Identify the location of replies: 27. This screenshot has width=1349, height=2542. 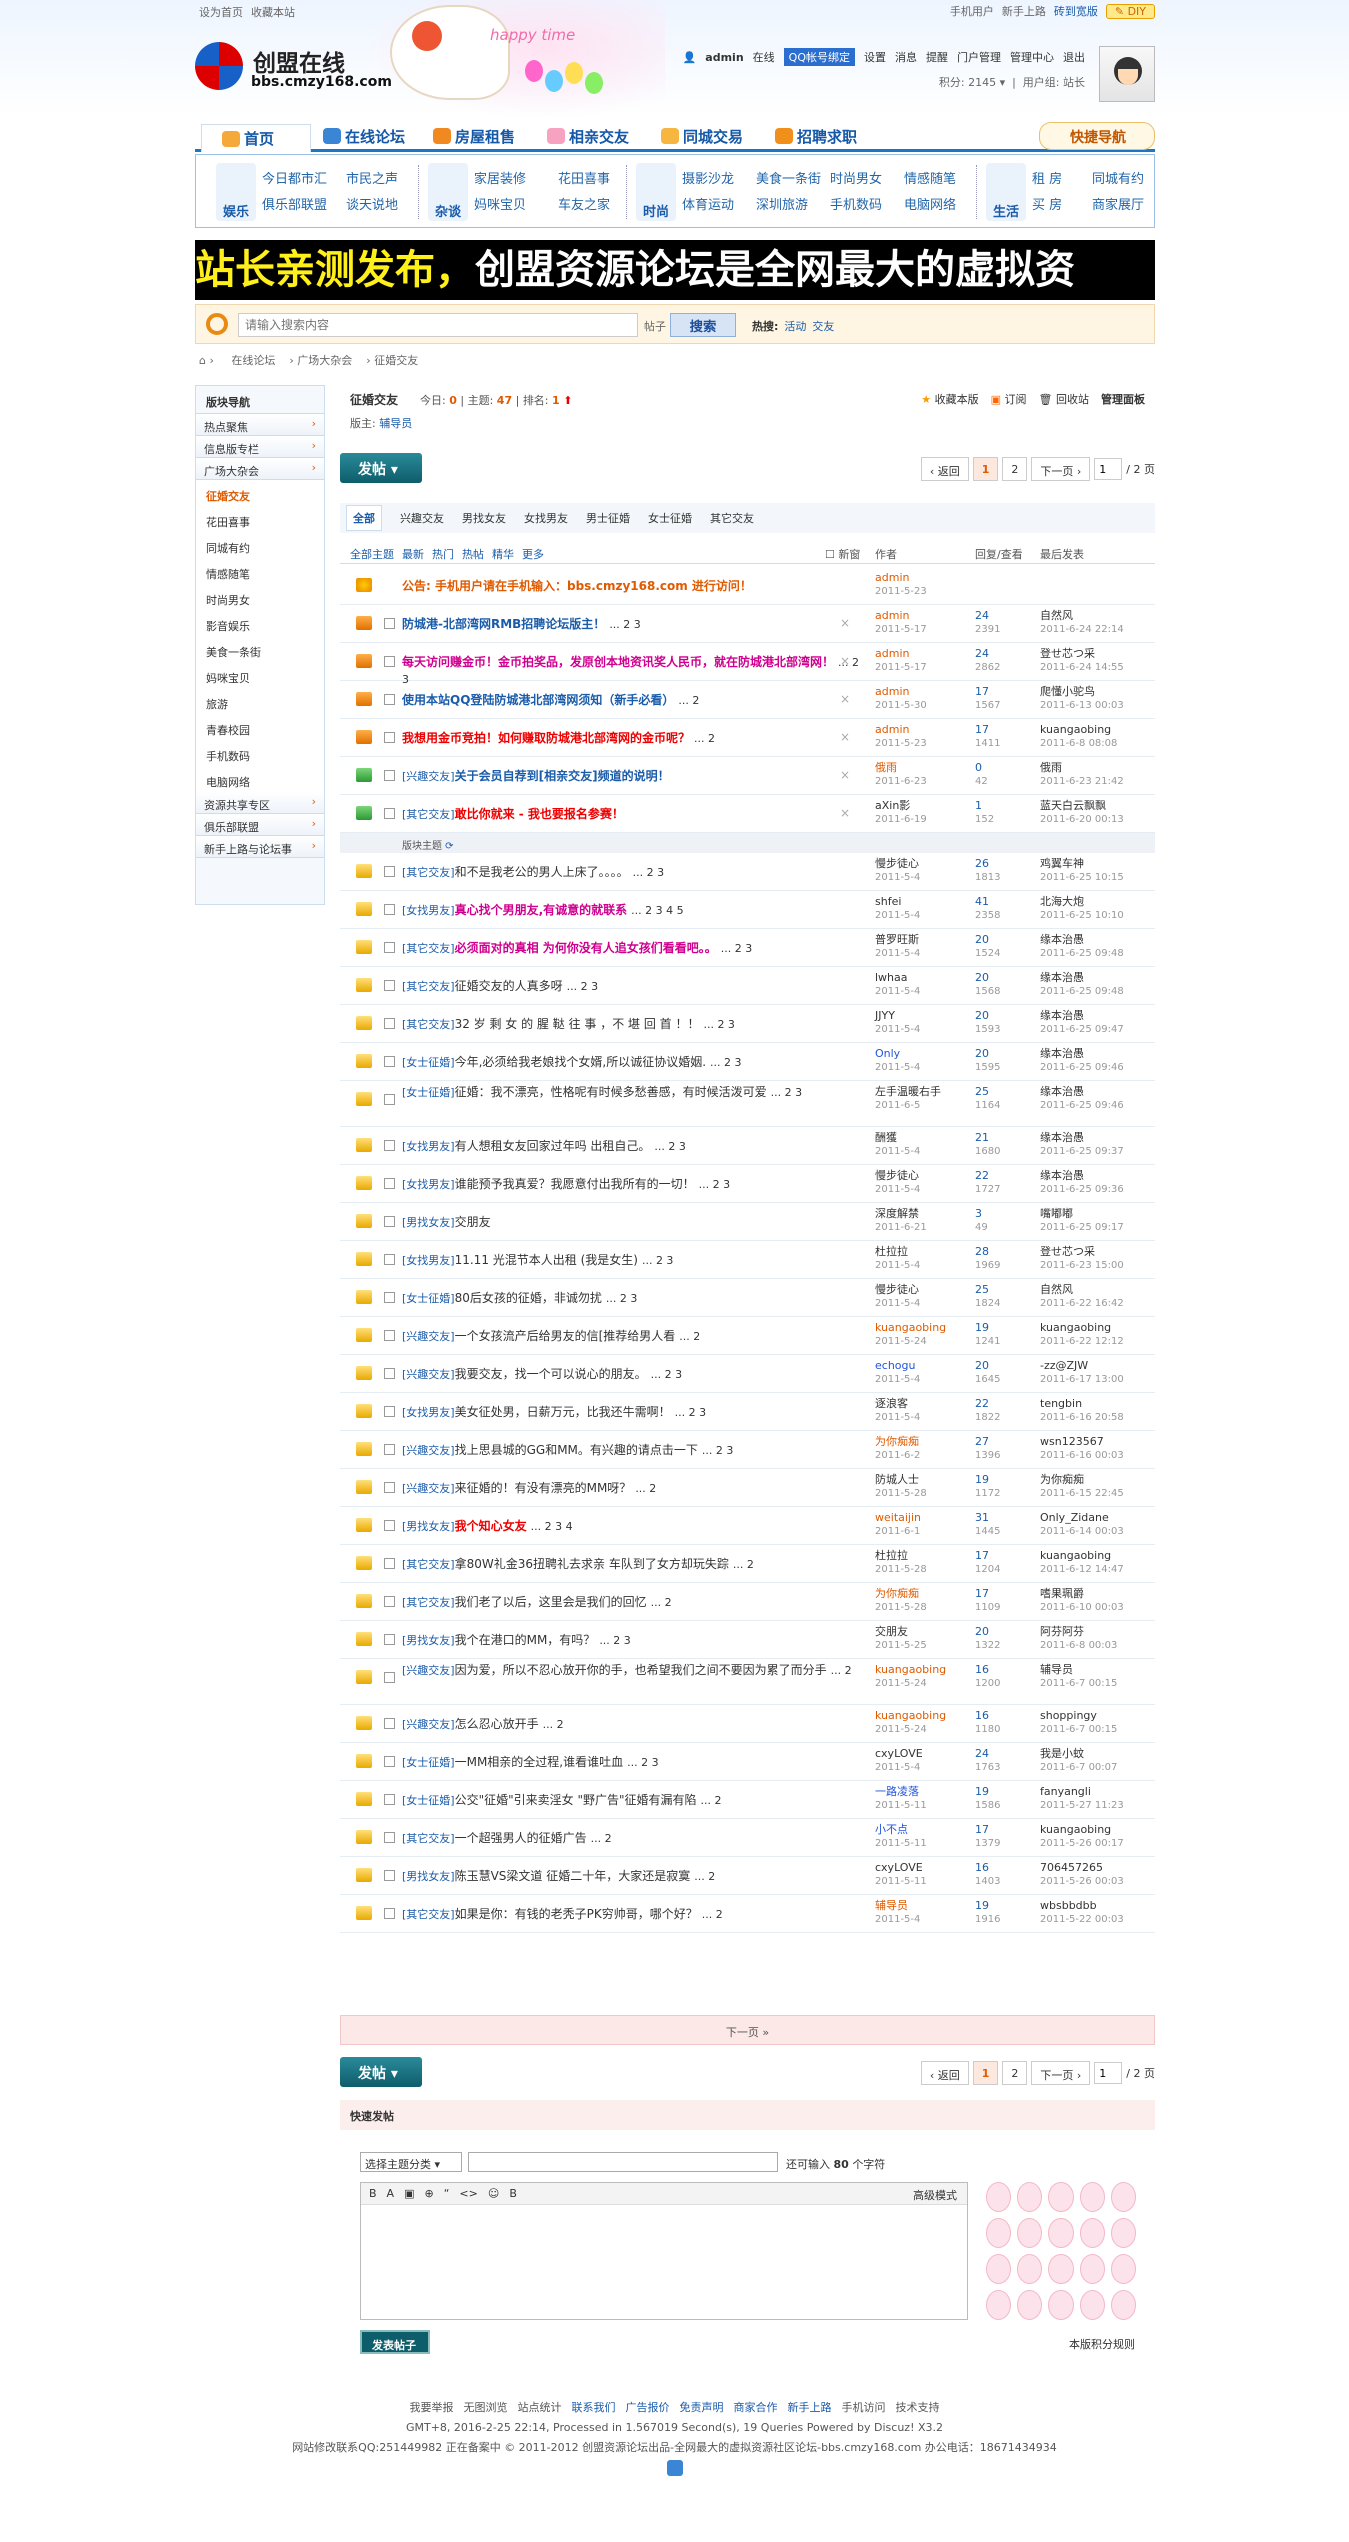
(987, 1442).